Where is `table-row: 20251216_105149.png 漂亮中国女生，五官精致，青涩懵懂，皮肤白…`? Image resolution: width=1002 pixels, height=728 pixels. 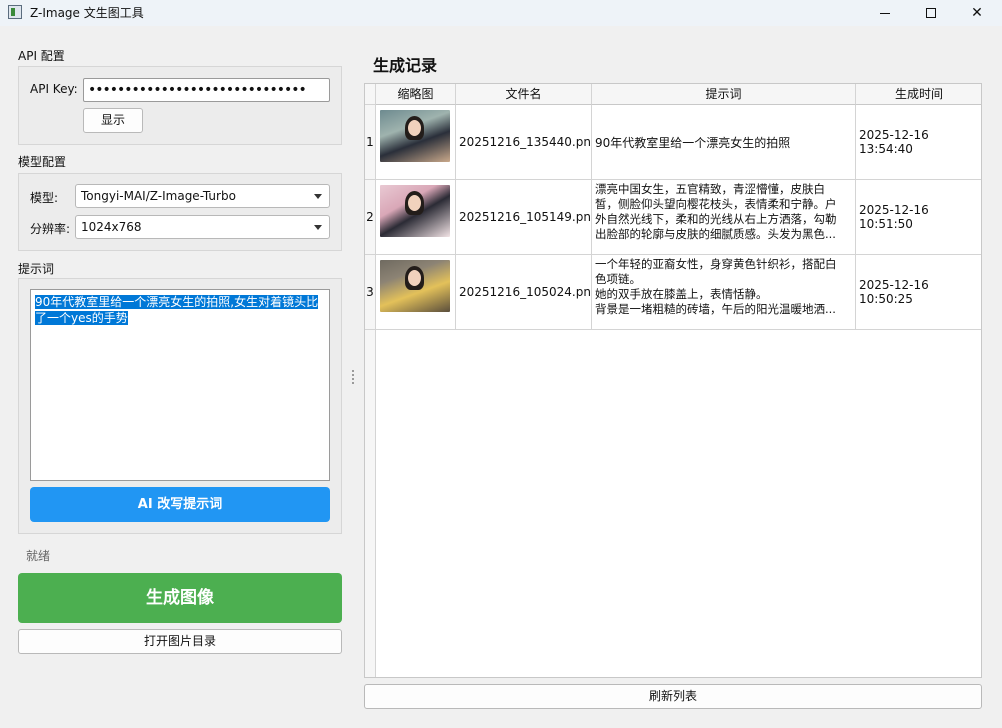 table-row: 20251216_105149.png 漂亮中国女生，五官精致，青涩懵懂，皮肤白… is located at coordinates (678, 217).